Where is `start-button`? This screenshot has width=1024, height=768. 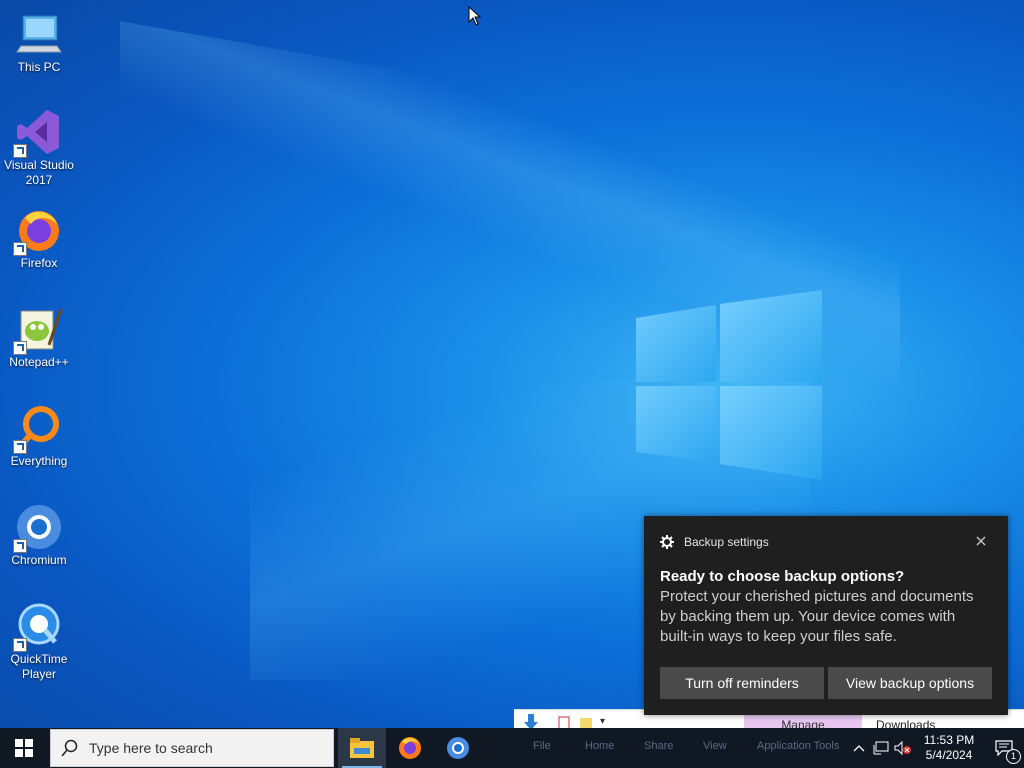
start-button is located at coordinates (24, 748).